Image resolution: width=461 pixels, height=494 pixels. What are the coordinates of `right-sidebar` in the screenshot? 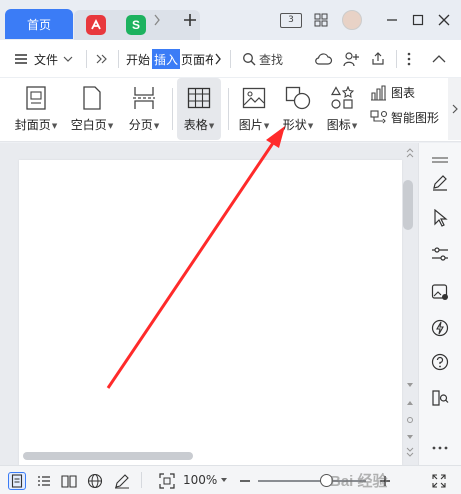 It's located at (439, 304).